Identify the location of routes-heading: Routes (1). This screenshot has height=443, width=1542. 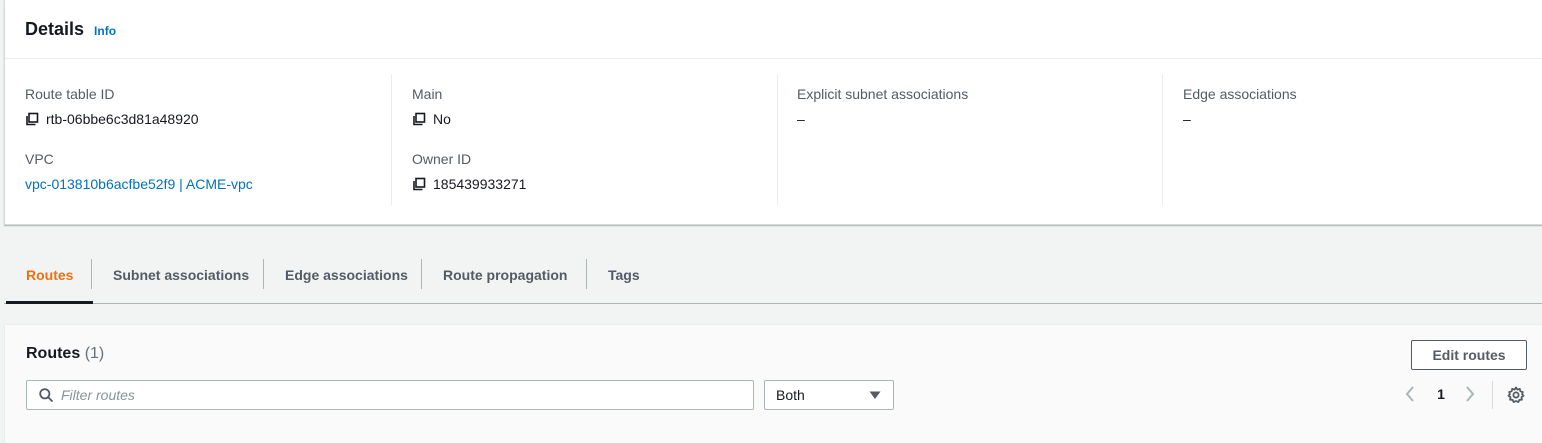
(65, 354).